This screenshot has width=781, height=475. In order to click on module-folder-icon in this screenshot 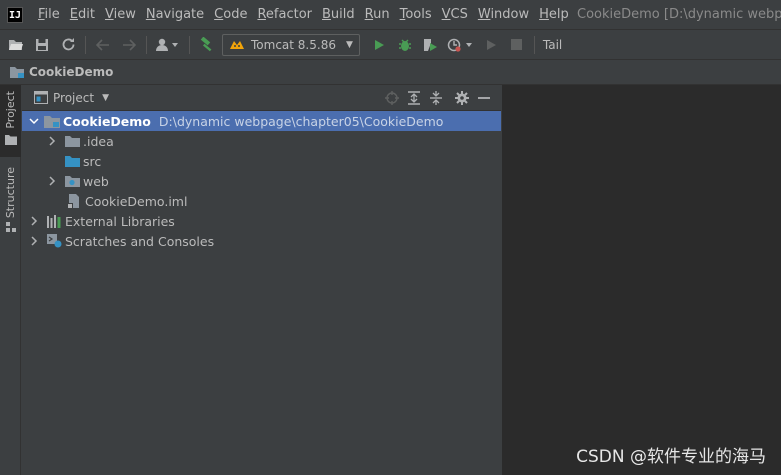, I will do `click(52, 121)`.